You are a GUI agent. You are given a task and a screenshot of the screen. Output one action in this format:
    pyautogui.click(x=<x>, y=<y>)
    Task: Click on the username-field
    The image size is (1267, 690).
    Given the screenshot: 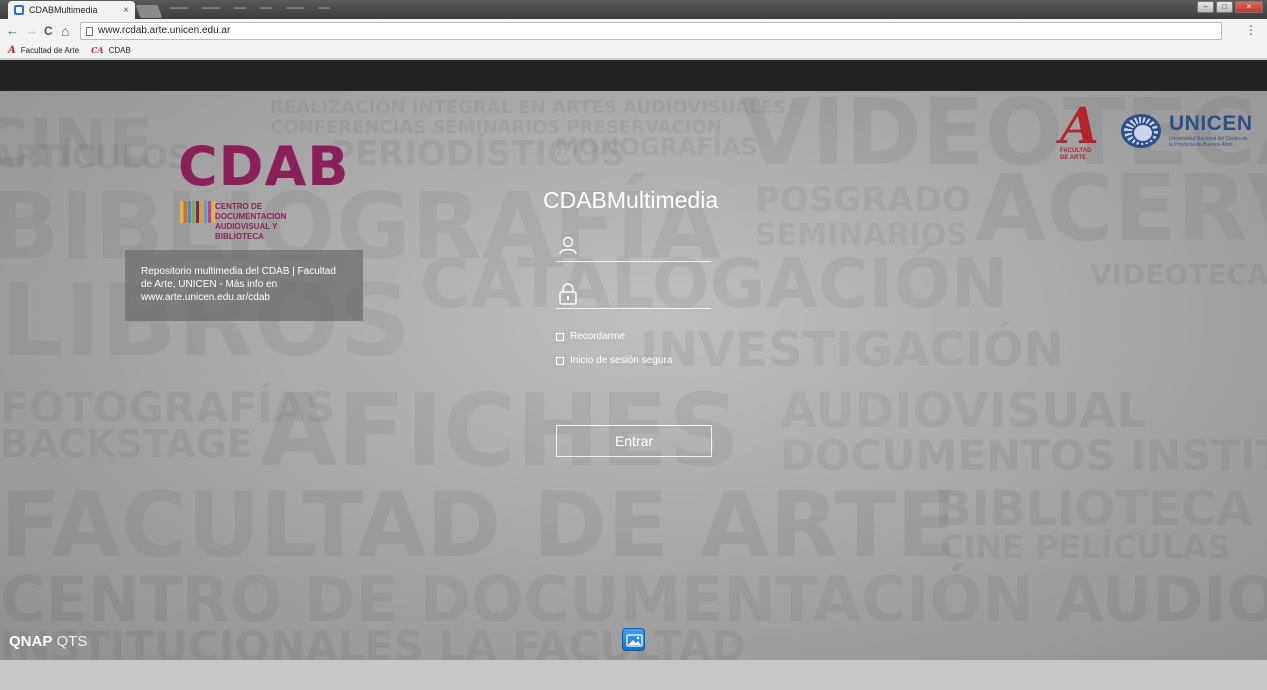 What is the action you would take?
    pyautogui.click(x=633, y=247)
    